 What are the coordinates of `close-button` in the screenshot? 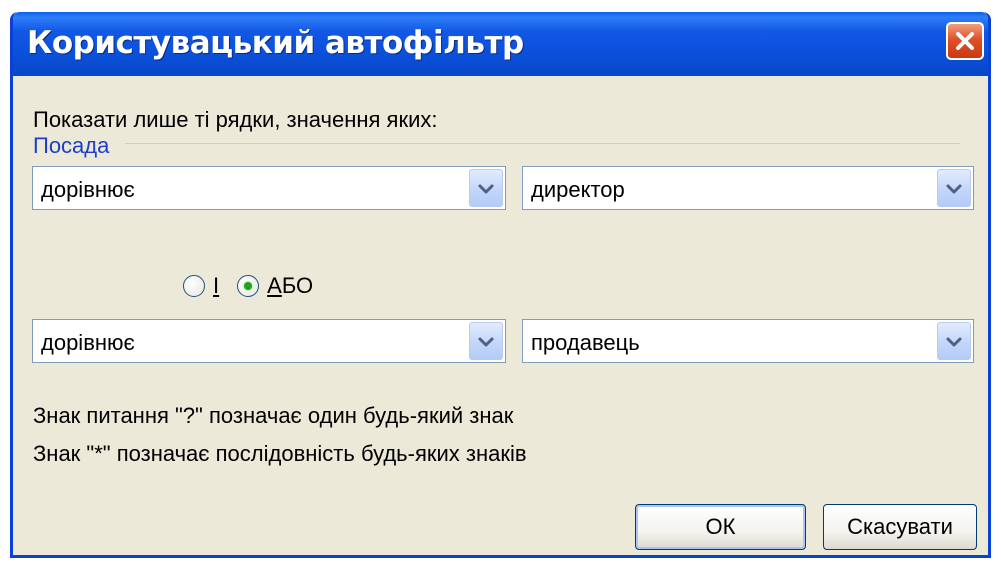 It's located at (965, 41).